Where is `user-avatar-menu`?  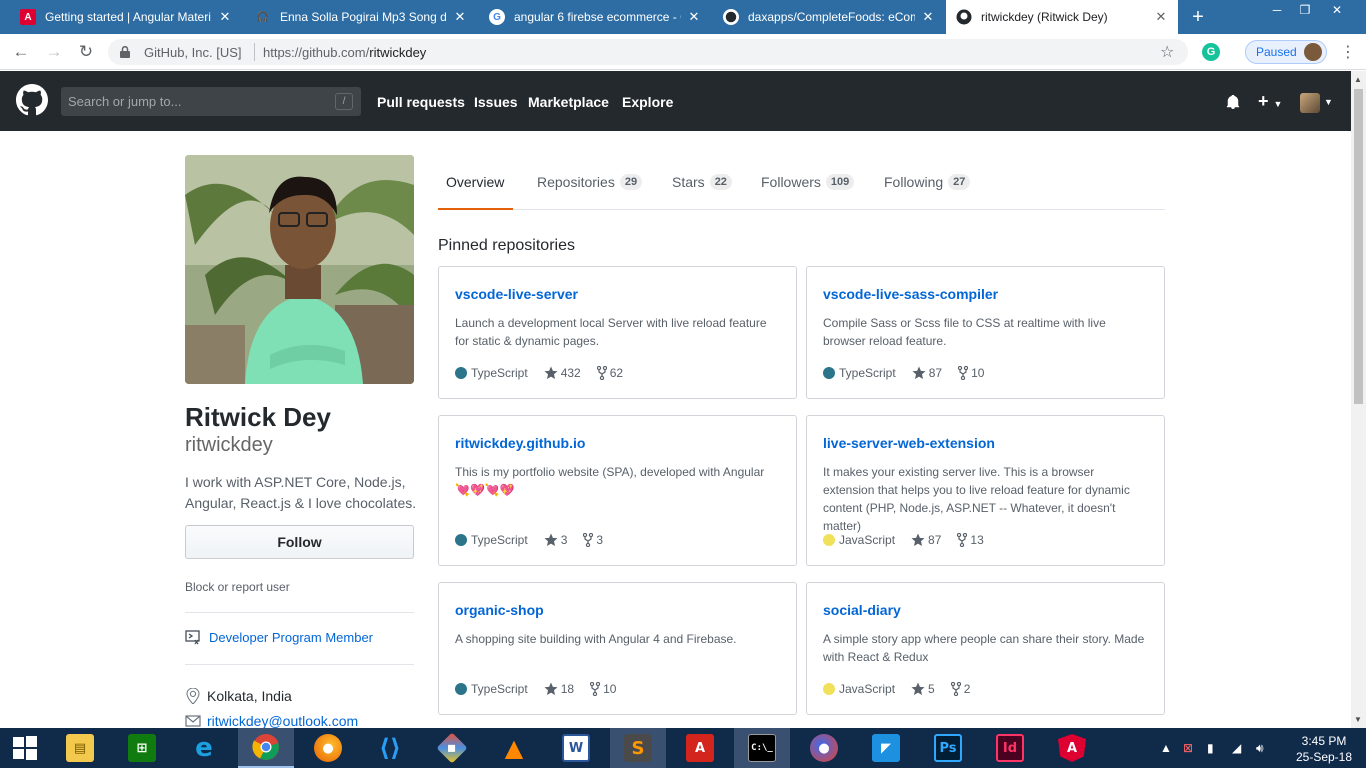 user-avatar-menu is located at coordinates (1310, 103).